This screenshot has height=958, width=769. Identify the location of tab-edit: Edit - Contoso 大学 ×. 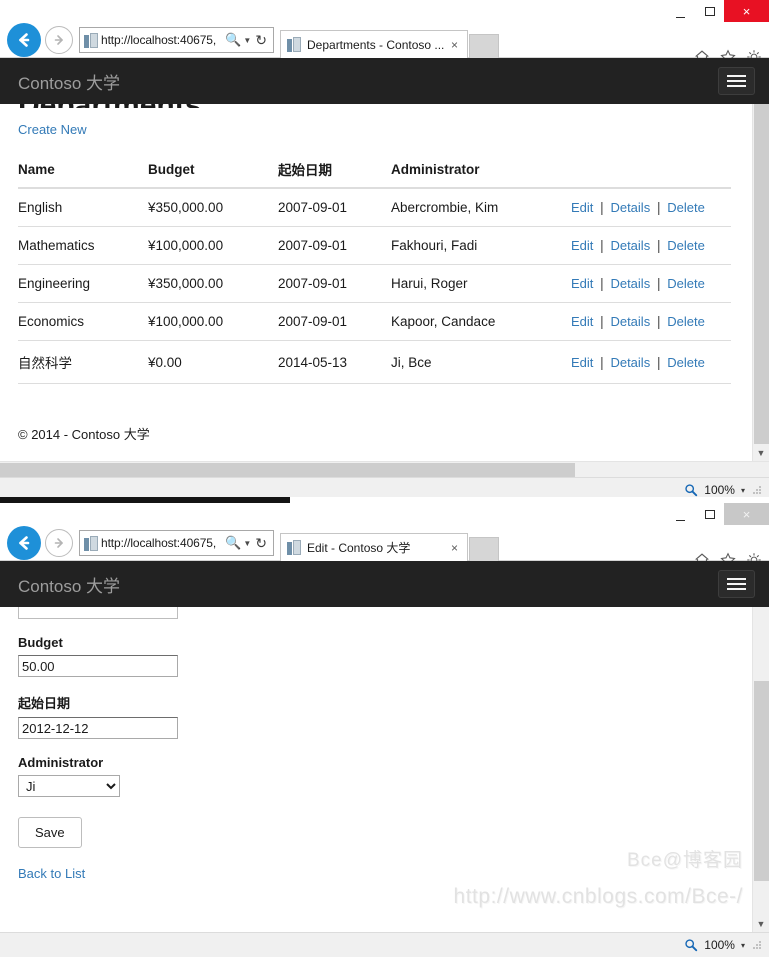
(374, 547).